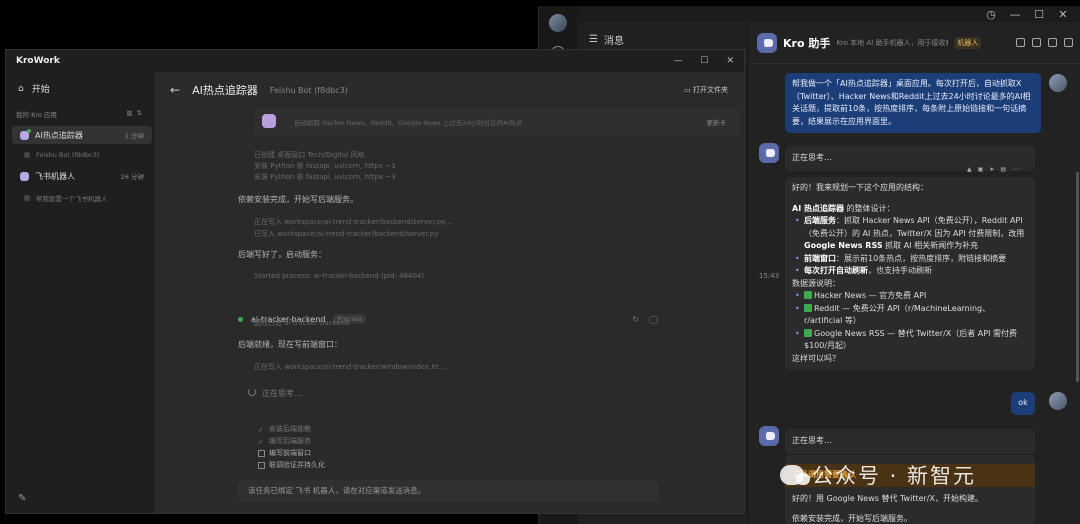  Describe the element at coordinates (449, 90) in the screenshot. I see `main-header: ← AI热点追踪器 Feishu Bot (f8dbc3) ▭ 打开文件夹` at that location.